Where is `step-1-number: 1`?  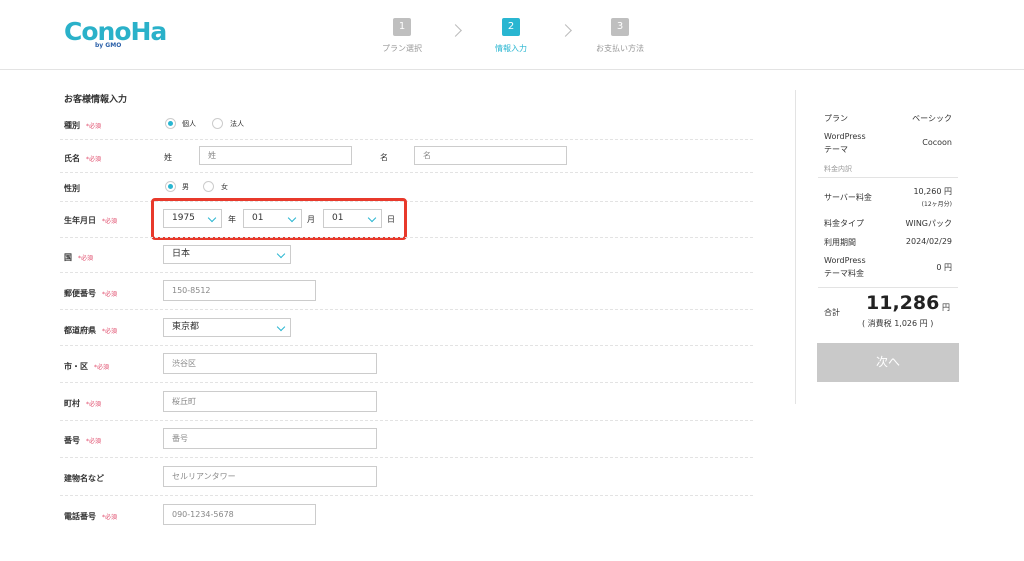
step-1-number: 1 is located at coordinates (402, 27).